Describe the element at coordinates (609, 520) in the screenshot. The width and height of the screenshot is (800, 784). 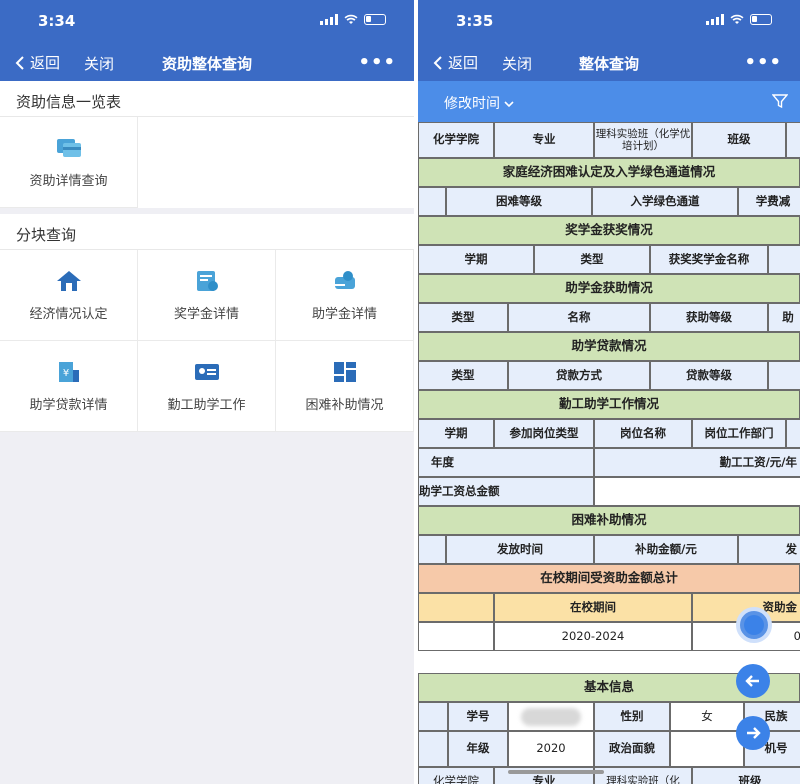
I see `table-section-header: 困难补助情况` at that location.